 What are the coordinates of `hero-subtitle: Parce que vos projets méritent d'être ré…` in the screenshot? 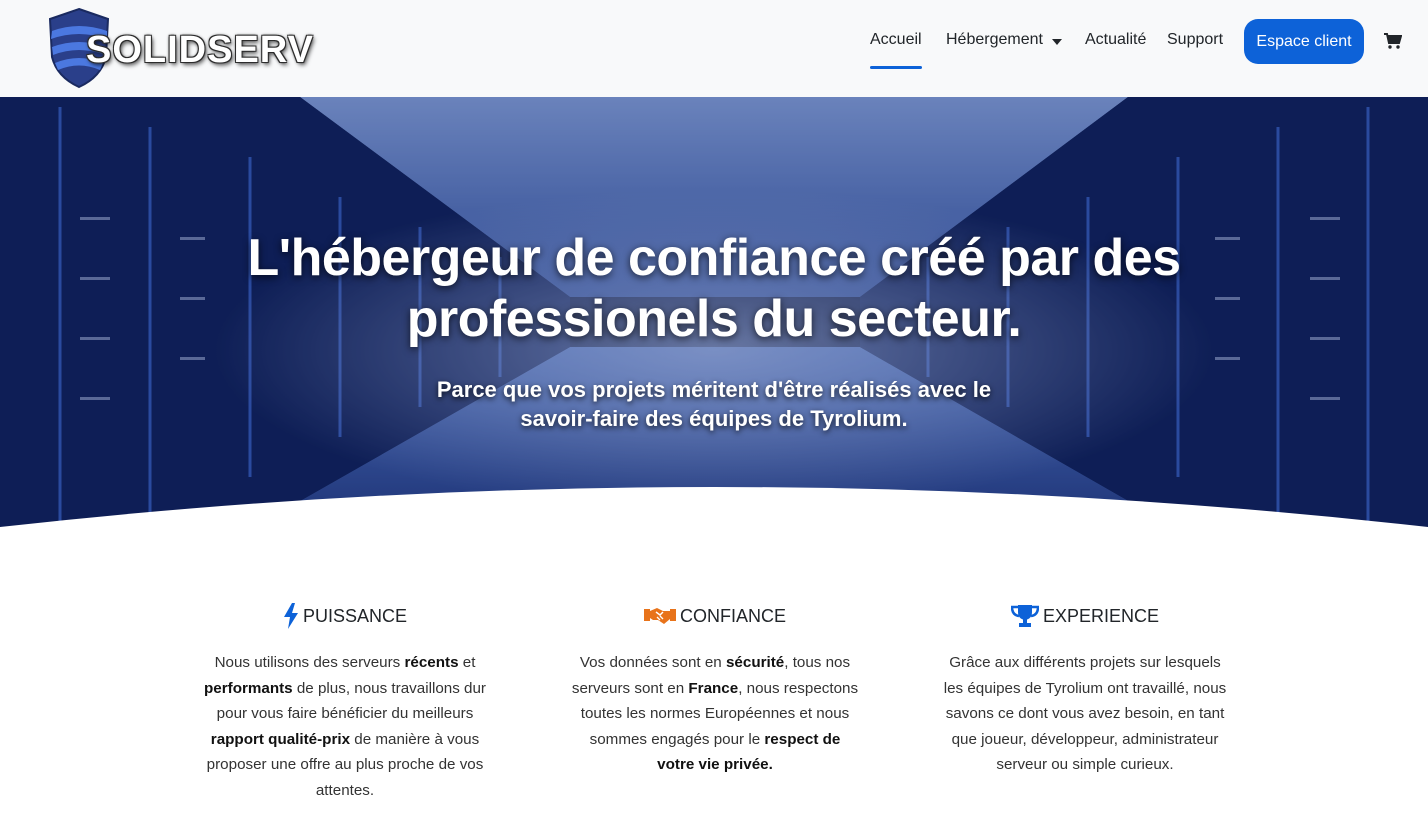 It's located at (714, 404).